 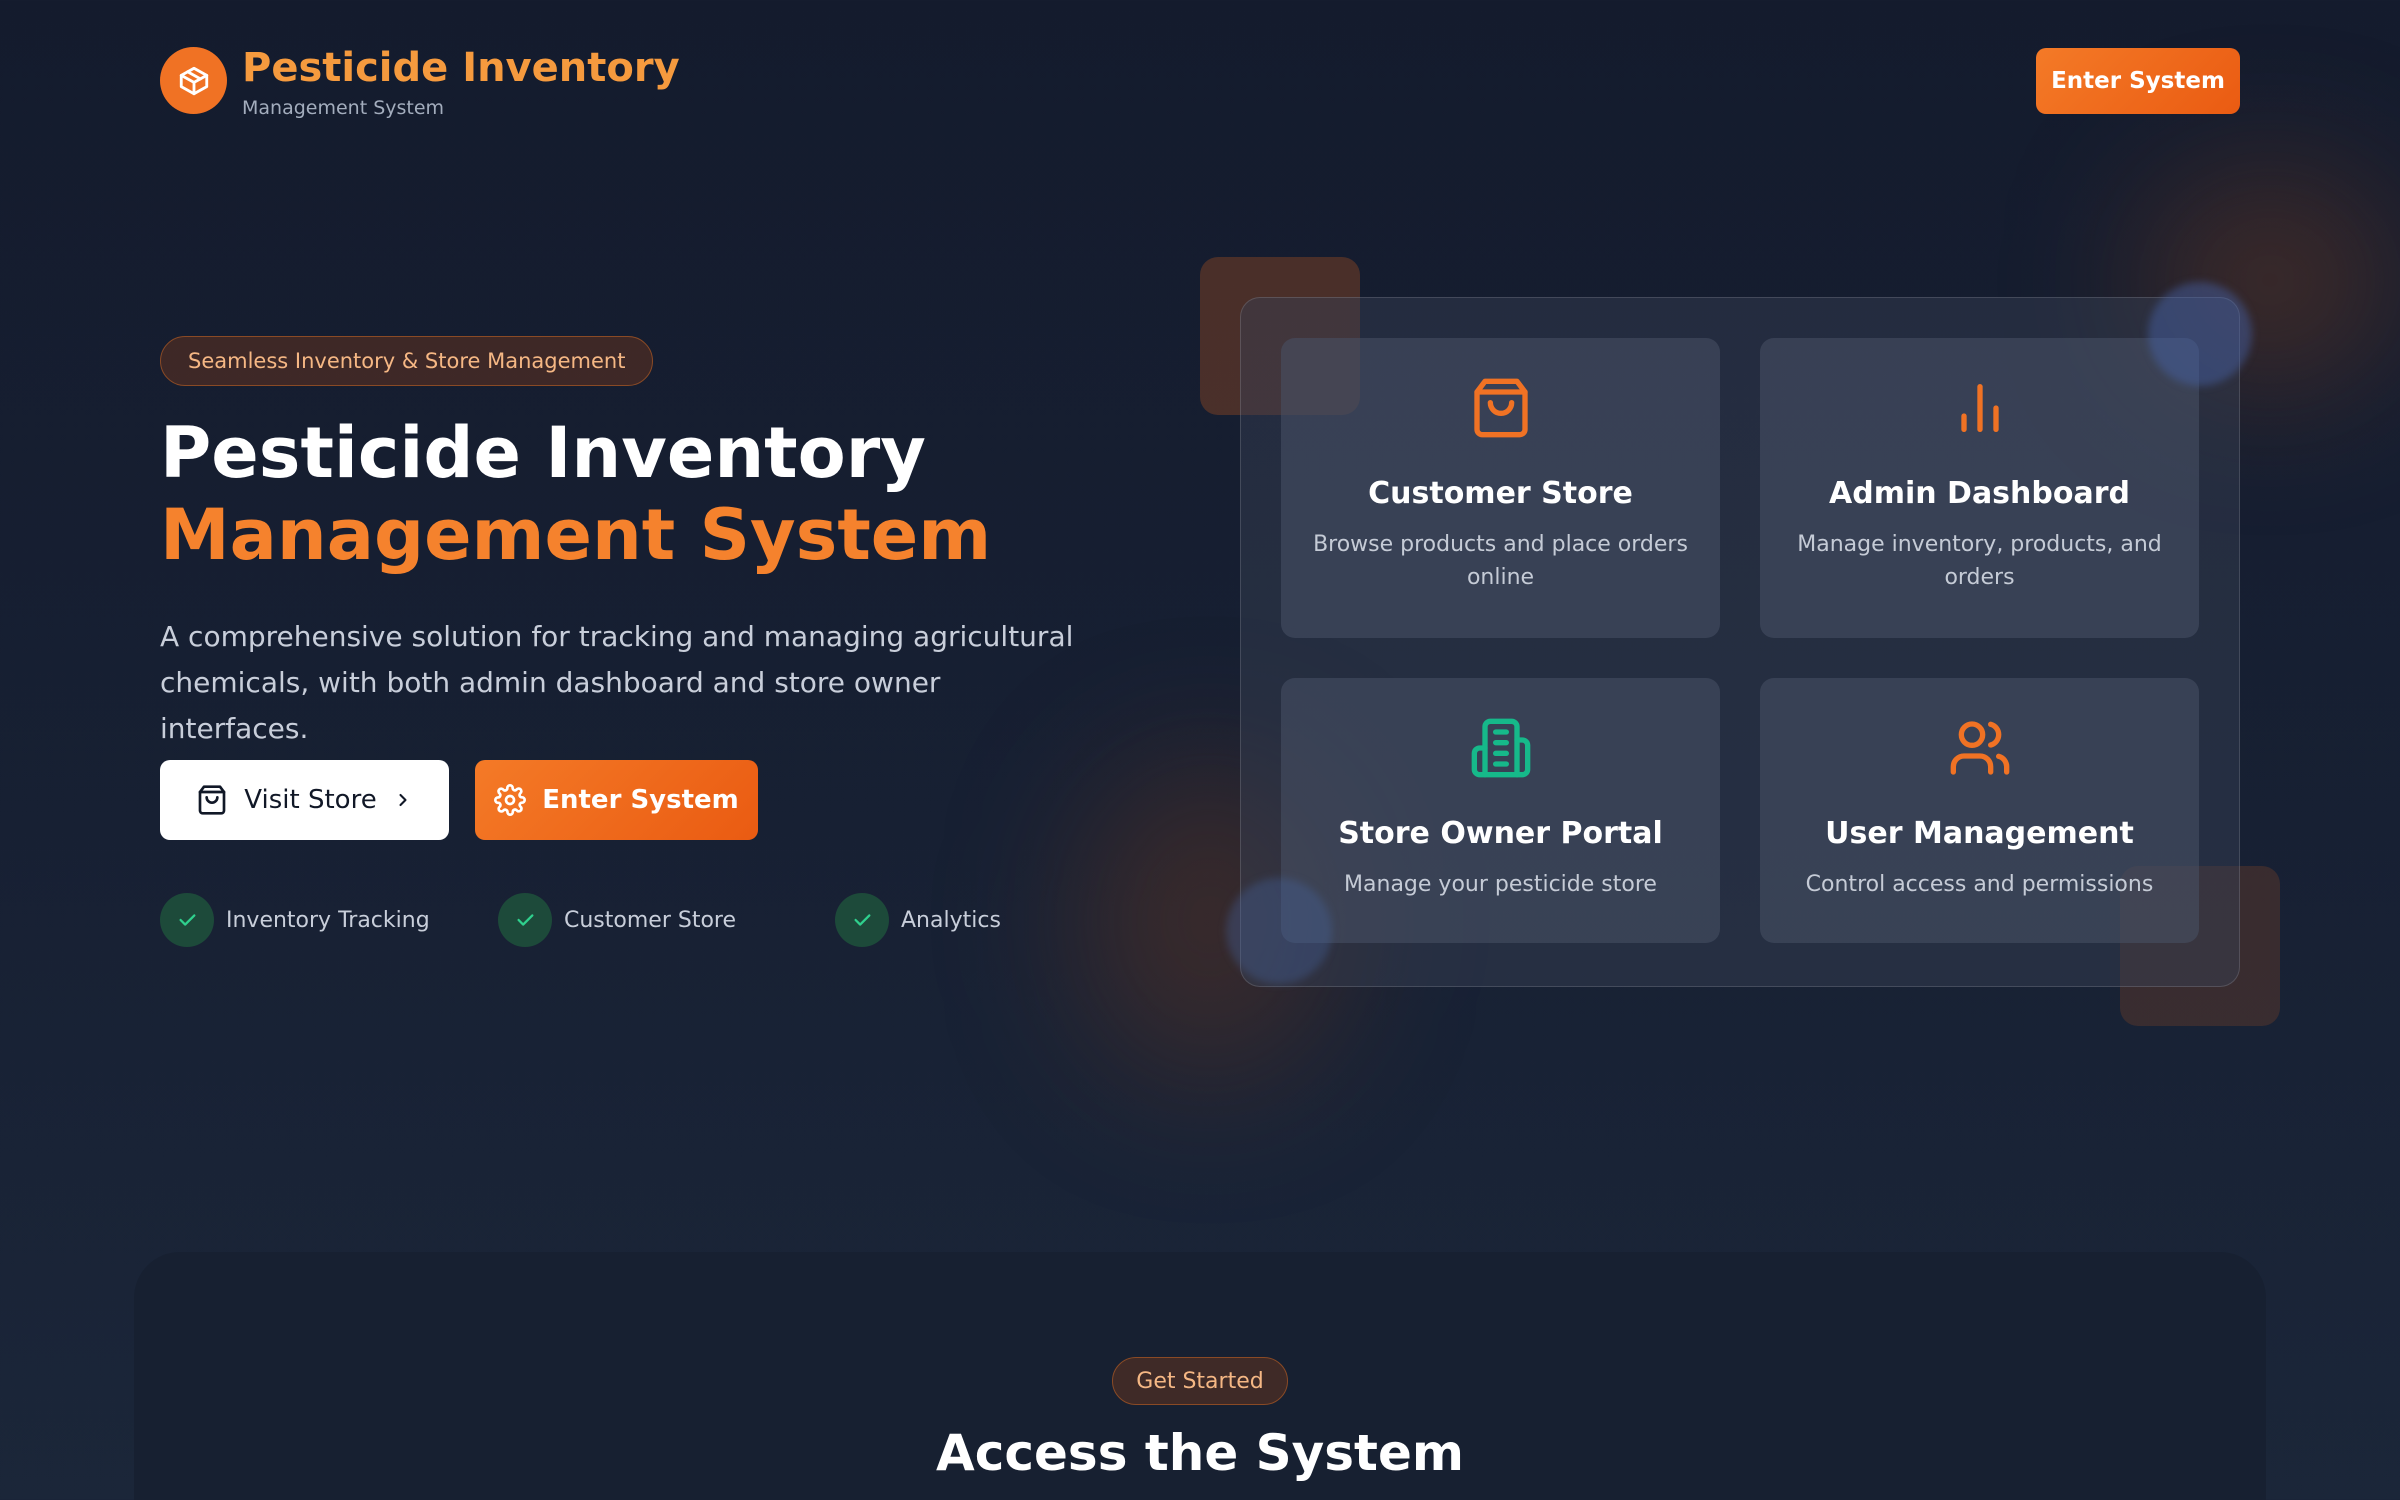 I want to click on card-title: User Management, so click(x=1979, y=833).